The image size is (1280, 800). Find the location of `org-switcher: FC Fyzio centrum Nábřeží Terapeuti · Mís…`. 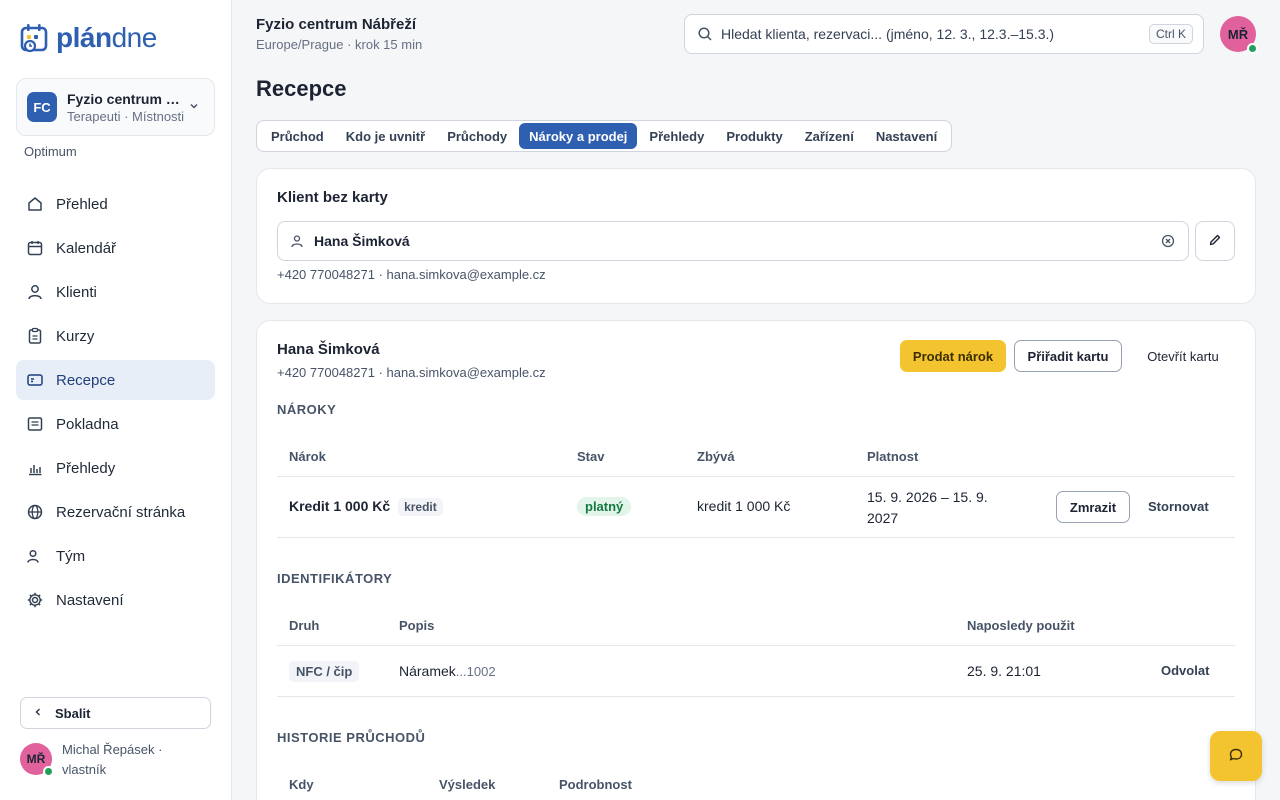

org-switcher: FC Fyzio centrum Nábřeží Terapeuti · Mís… is located at coordinates (115, 107).